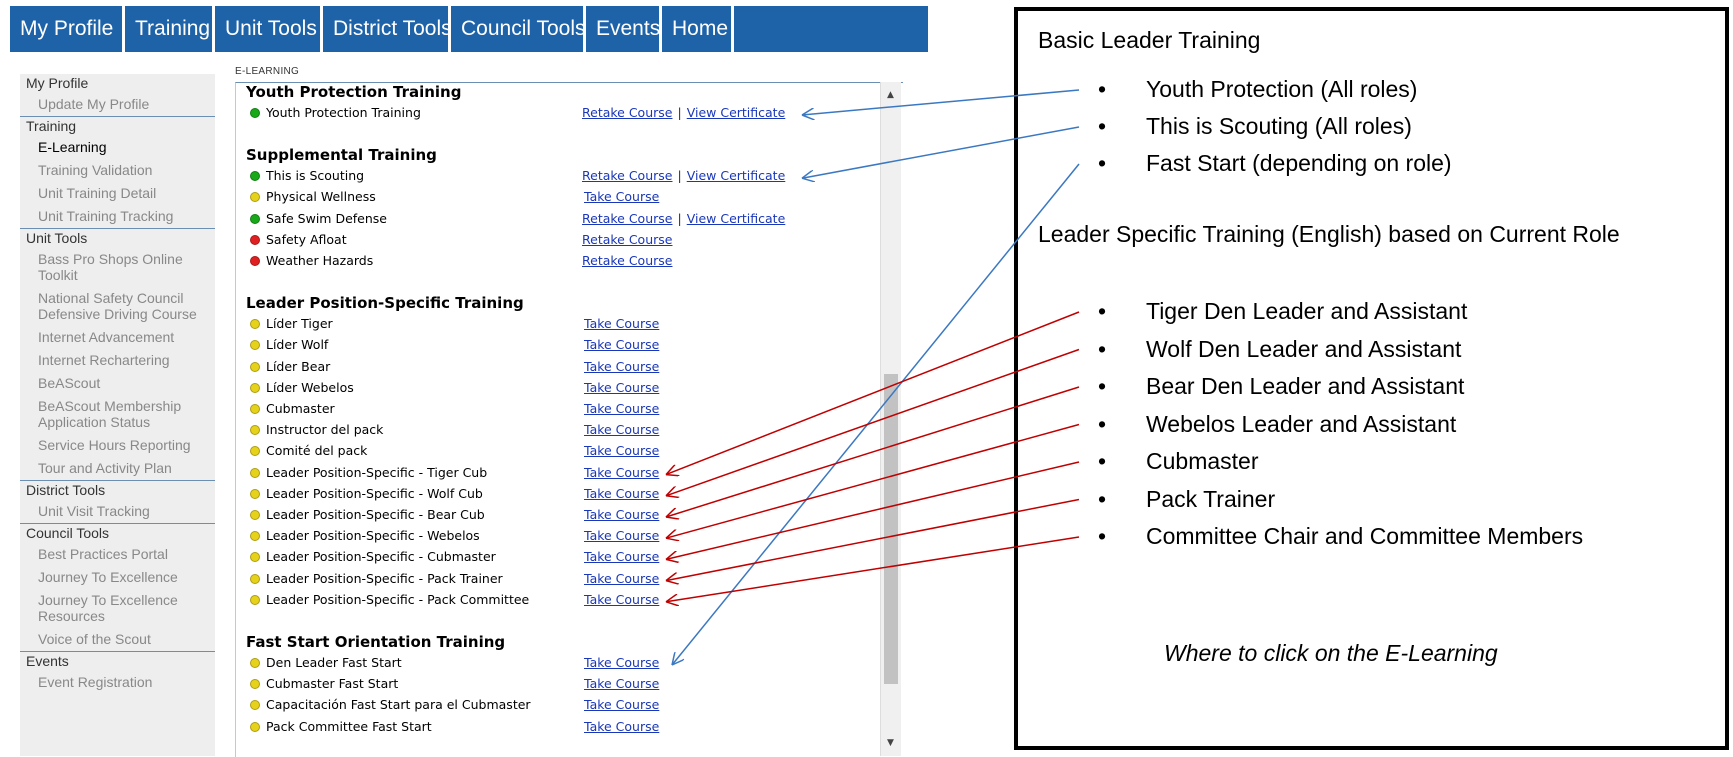  Describe the element at coordinates (117, 661) in the screenshot. I see `sidebar-section-events: Events` at that location.